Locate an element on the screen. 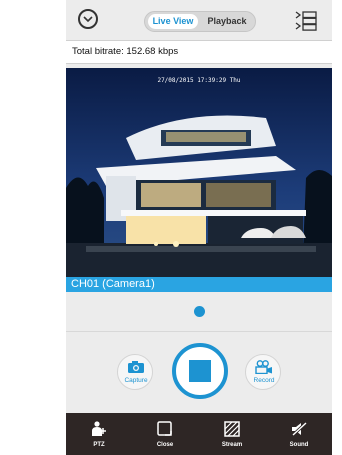 This screenshot has width=342, height=455. view-mode-toggle: Live View Playback is located at coordinates (200, 21).